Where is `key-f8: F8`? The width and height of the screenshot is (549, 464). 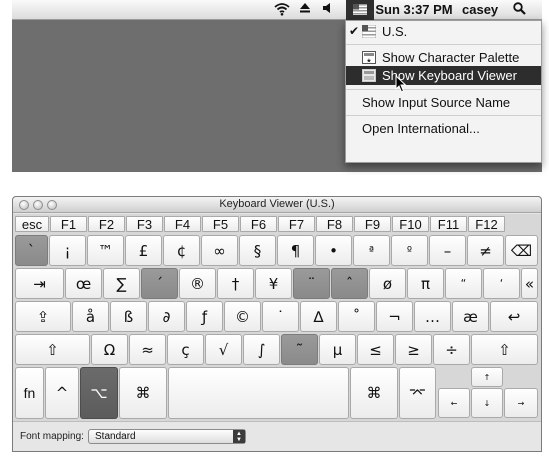 key-f8: F8 is located at coordinates (334, 224).